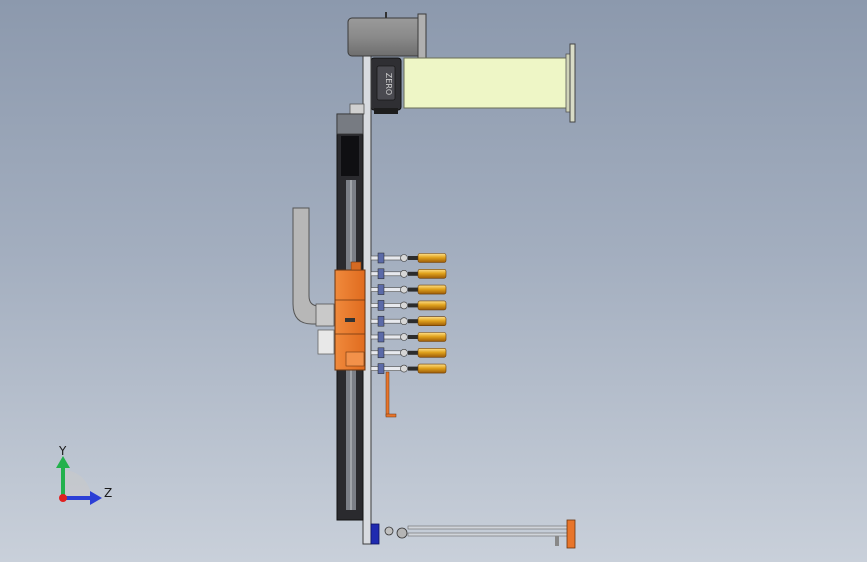 Image resolution: width=867 pixels, height=562 pixels. Describe the element at coordinates (84, 474) in the screenshot. I see `coordinate-triad: Y Z` at that location.